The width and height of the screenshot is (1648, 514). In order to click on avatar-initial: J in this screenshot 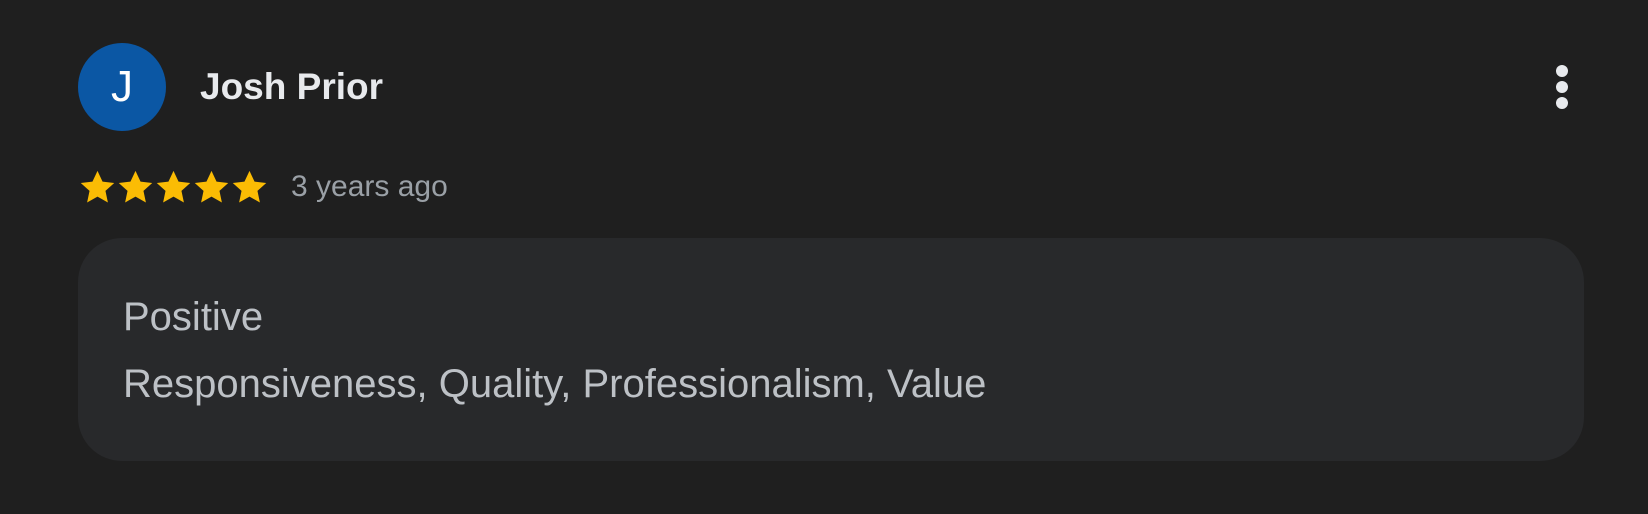, I will do `click(122, 86)`.